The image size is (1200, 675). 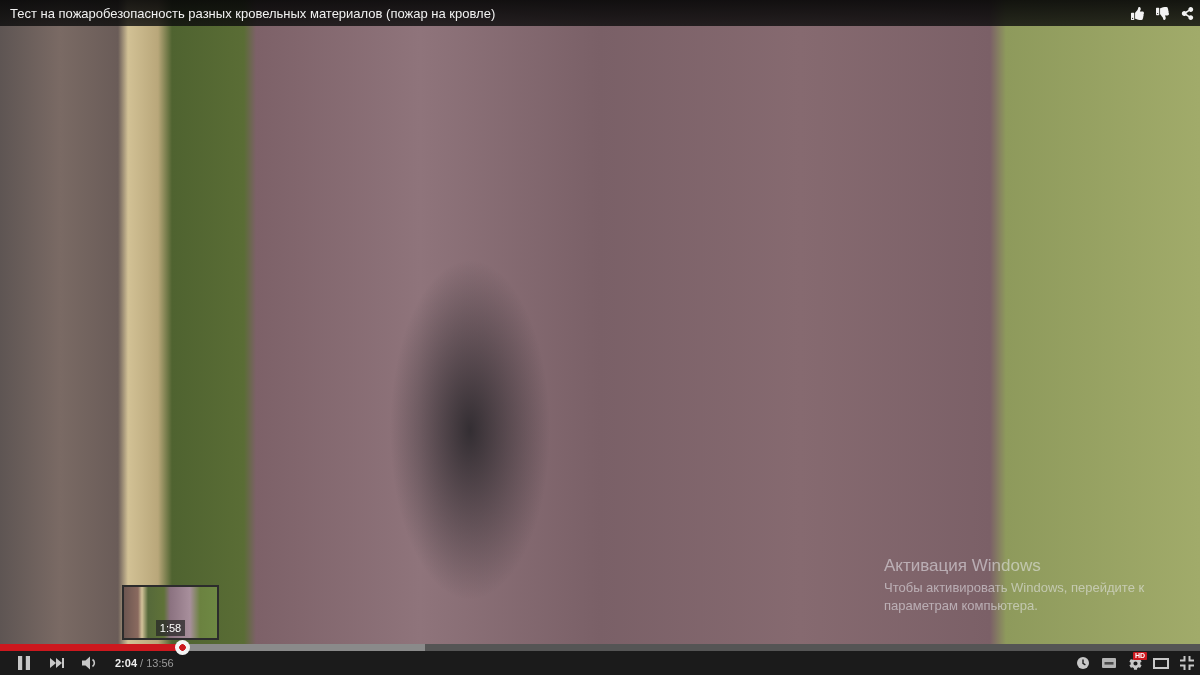 I want to click on pause-icon, so click(x=24, y=663).